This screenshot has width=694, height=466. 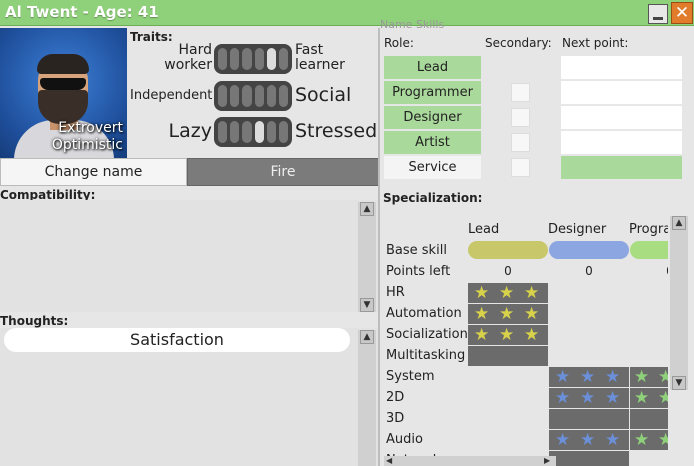 I want to click on role-lead-button: Lead, so click(x=432, y=68).